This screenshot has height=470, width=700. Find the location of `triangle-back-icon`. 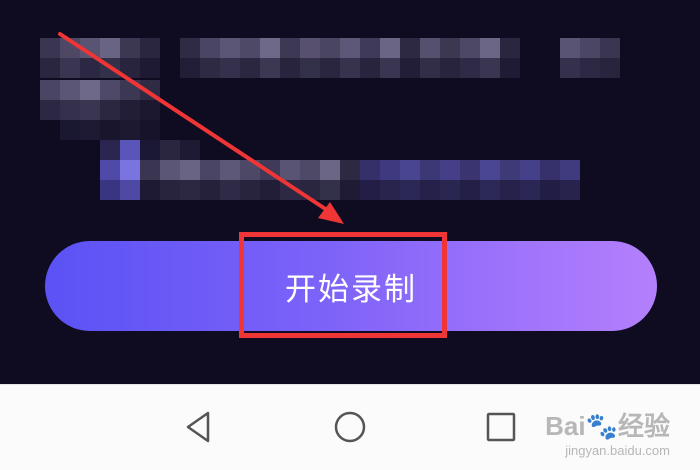

triangle-back-icon is located at coordinates (198, 427).